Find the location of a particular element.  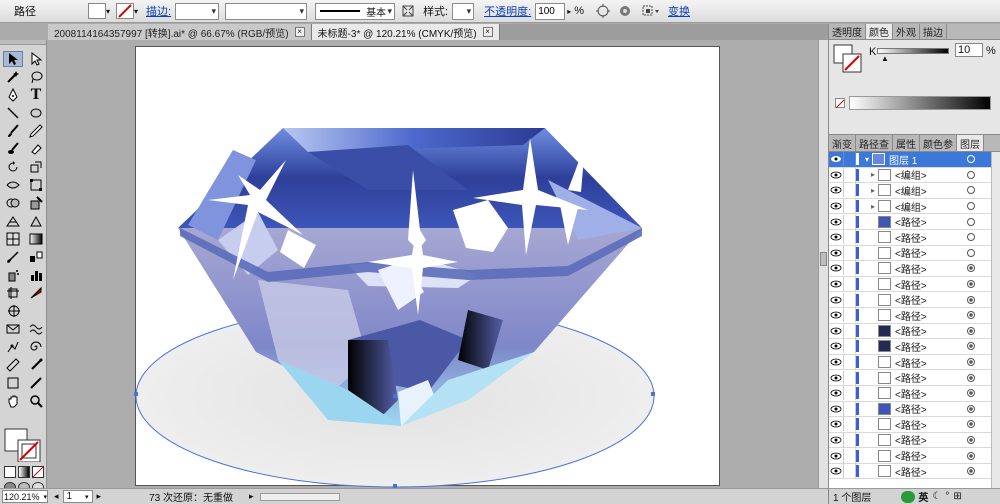

global-edit-icon is located at coordinates (625, 11).